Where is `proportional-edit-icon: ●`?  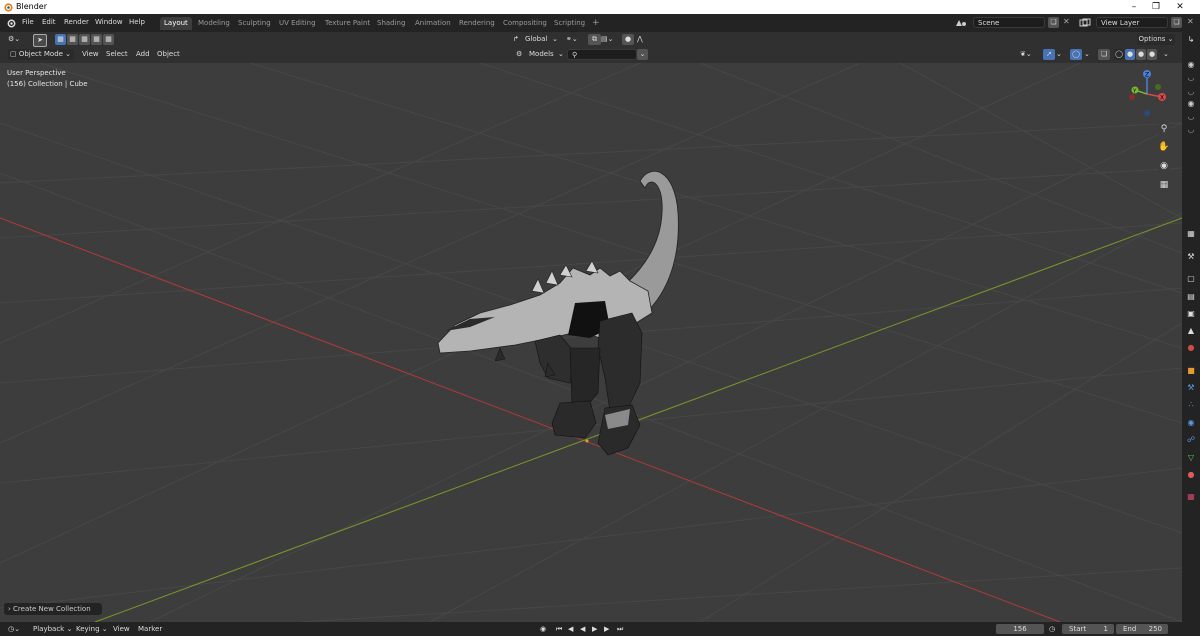 proportional-edit-icon: ● is located at coordinates (628, 39).